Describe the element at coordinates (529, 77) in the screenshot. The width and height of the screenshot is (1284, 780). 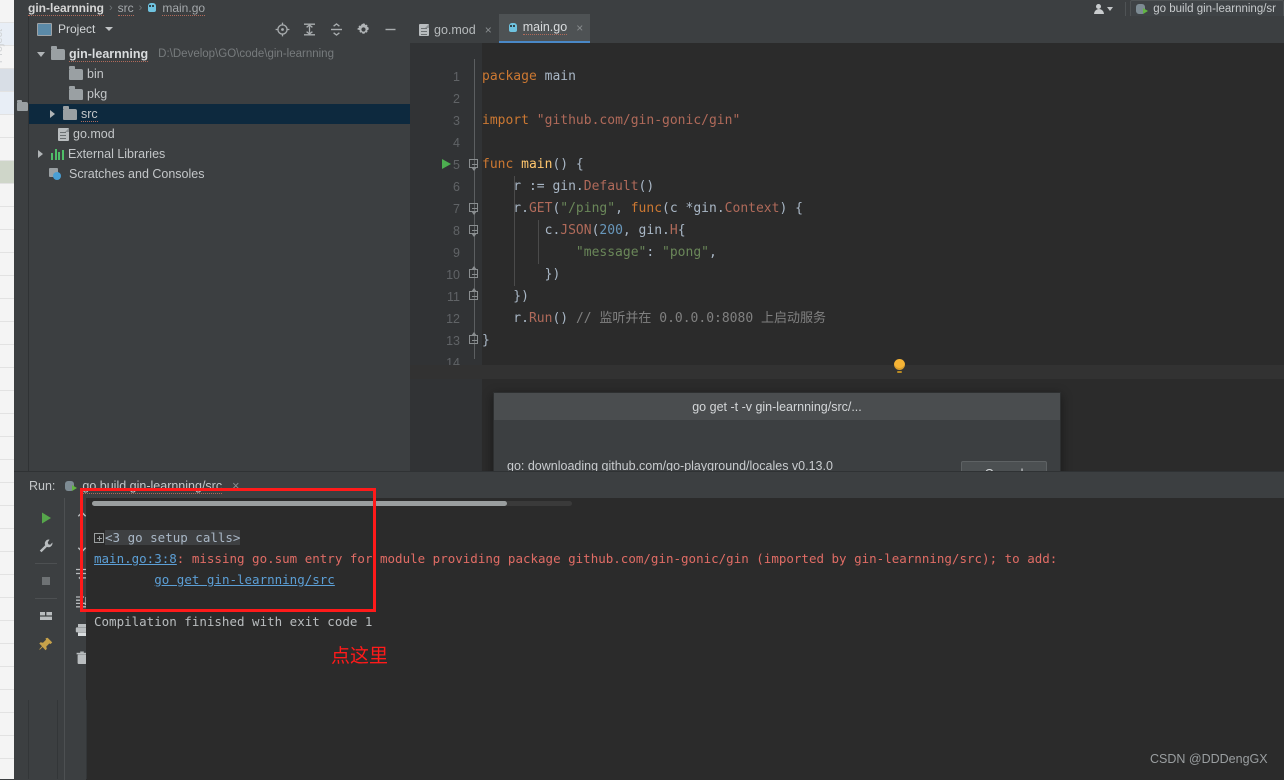
I see `code-line: package main` at that location.